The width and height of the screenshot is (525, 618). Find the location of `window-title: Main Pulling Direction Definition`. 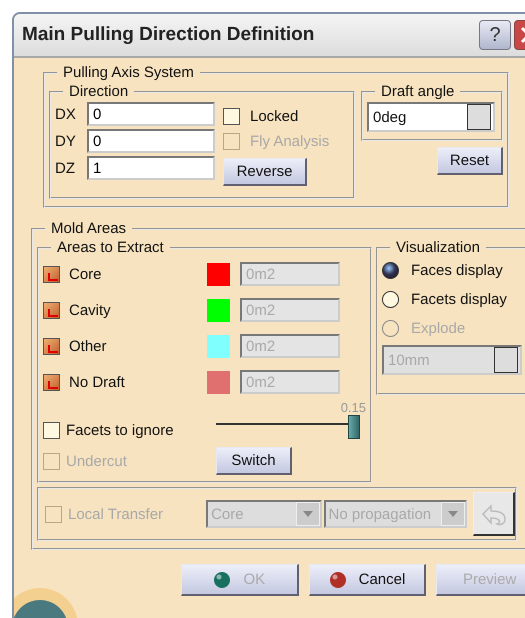

window-title: Main Pulling Direction Definition is located at coordinates (169, 35).